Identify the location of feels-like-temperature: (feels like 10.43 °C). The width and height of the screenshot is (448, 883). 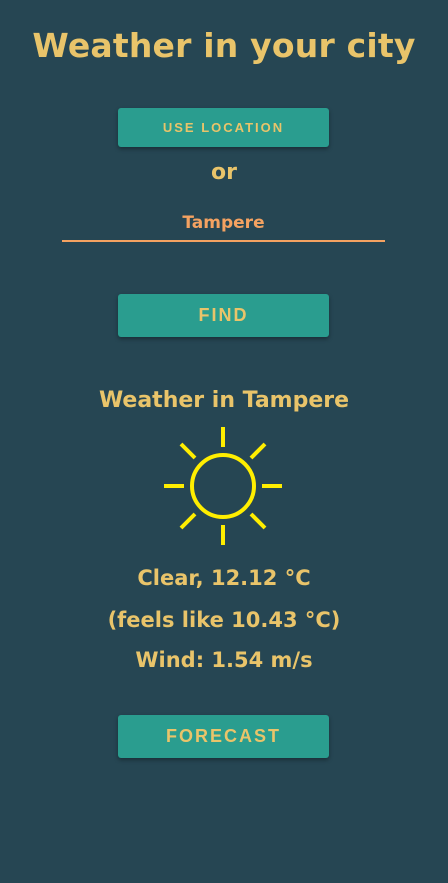
(224, 620).